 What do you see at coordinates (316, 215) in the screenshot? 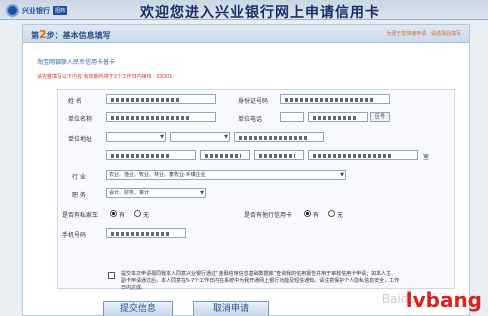
I see `other-card-yes-label: 有` at bounding box center [316, 215].